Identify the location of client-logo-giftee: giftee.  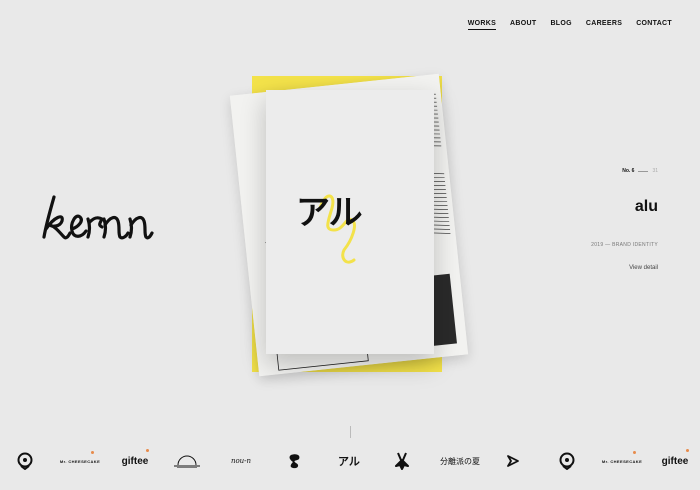
(135, 461).